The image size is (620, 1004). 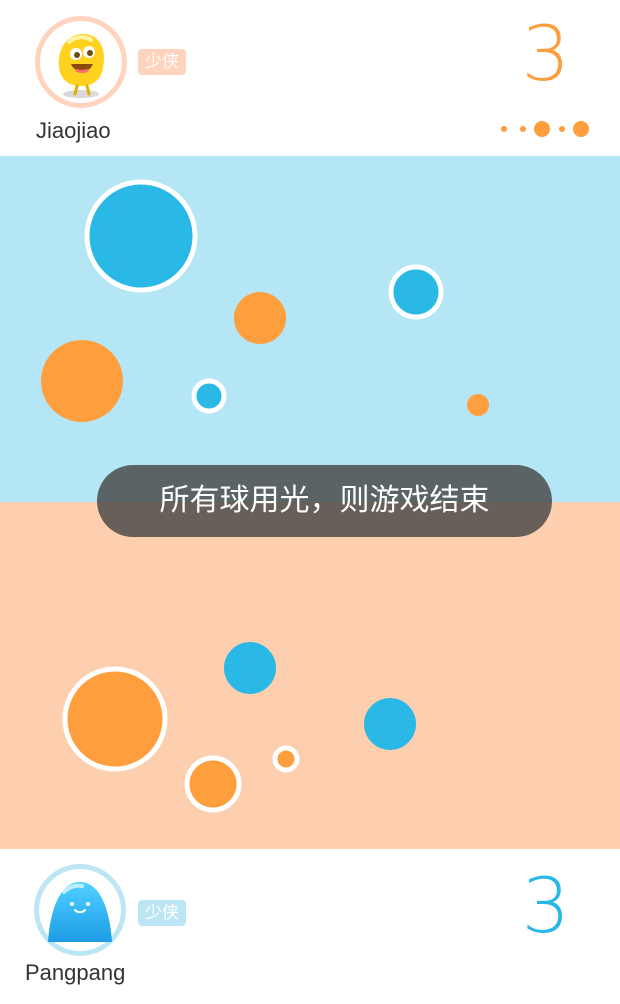 I want to click on bottom-player-score: 3, so click(x=545, y=905).